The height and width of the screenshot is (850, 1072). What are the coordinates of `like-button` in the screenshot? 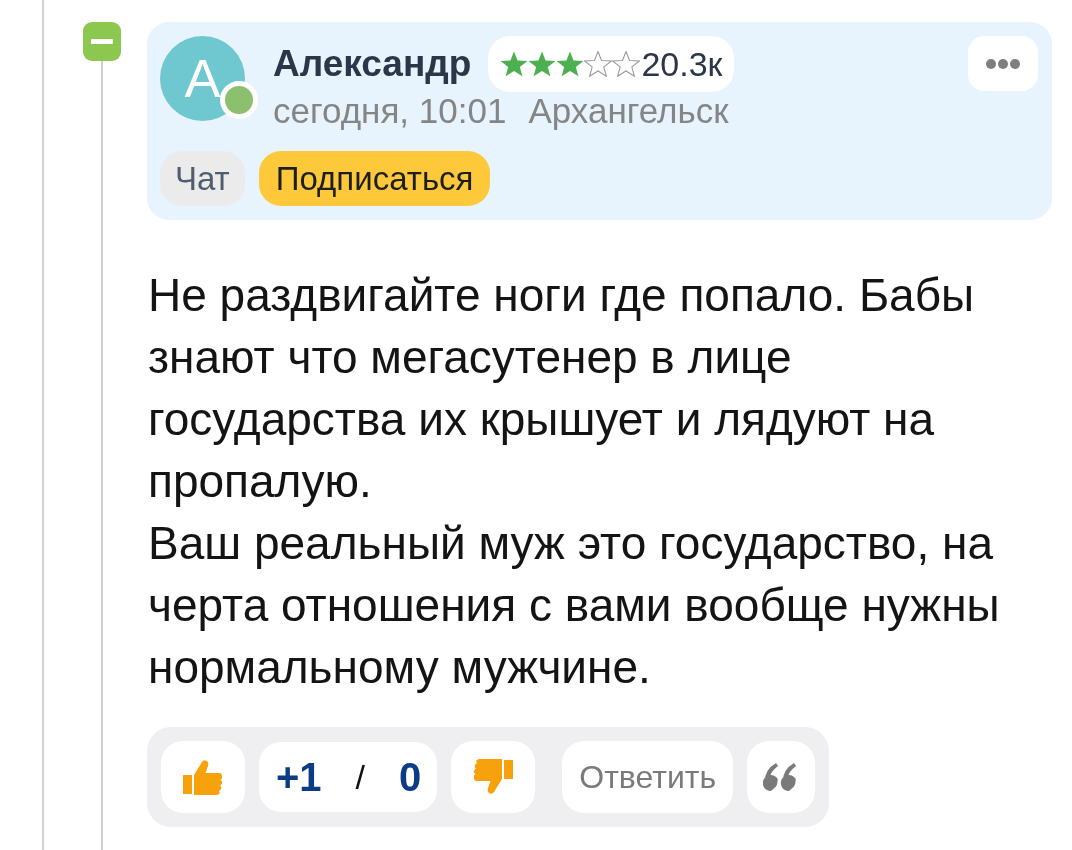 It's located at (203, 777).